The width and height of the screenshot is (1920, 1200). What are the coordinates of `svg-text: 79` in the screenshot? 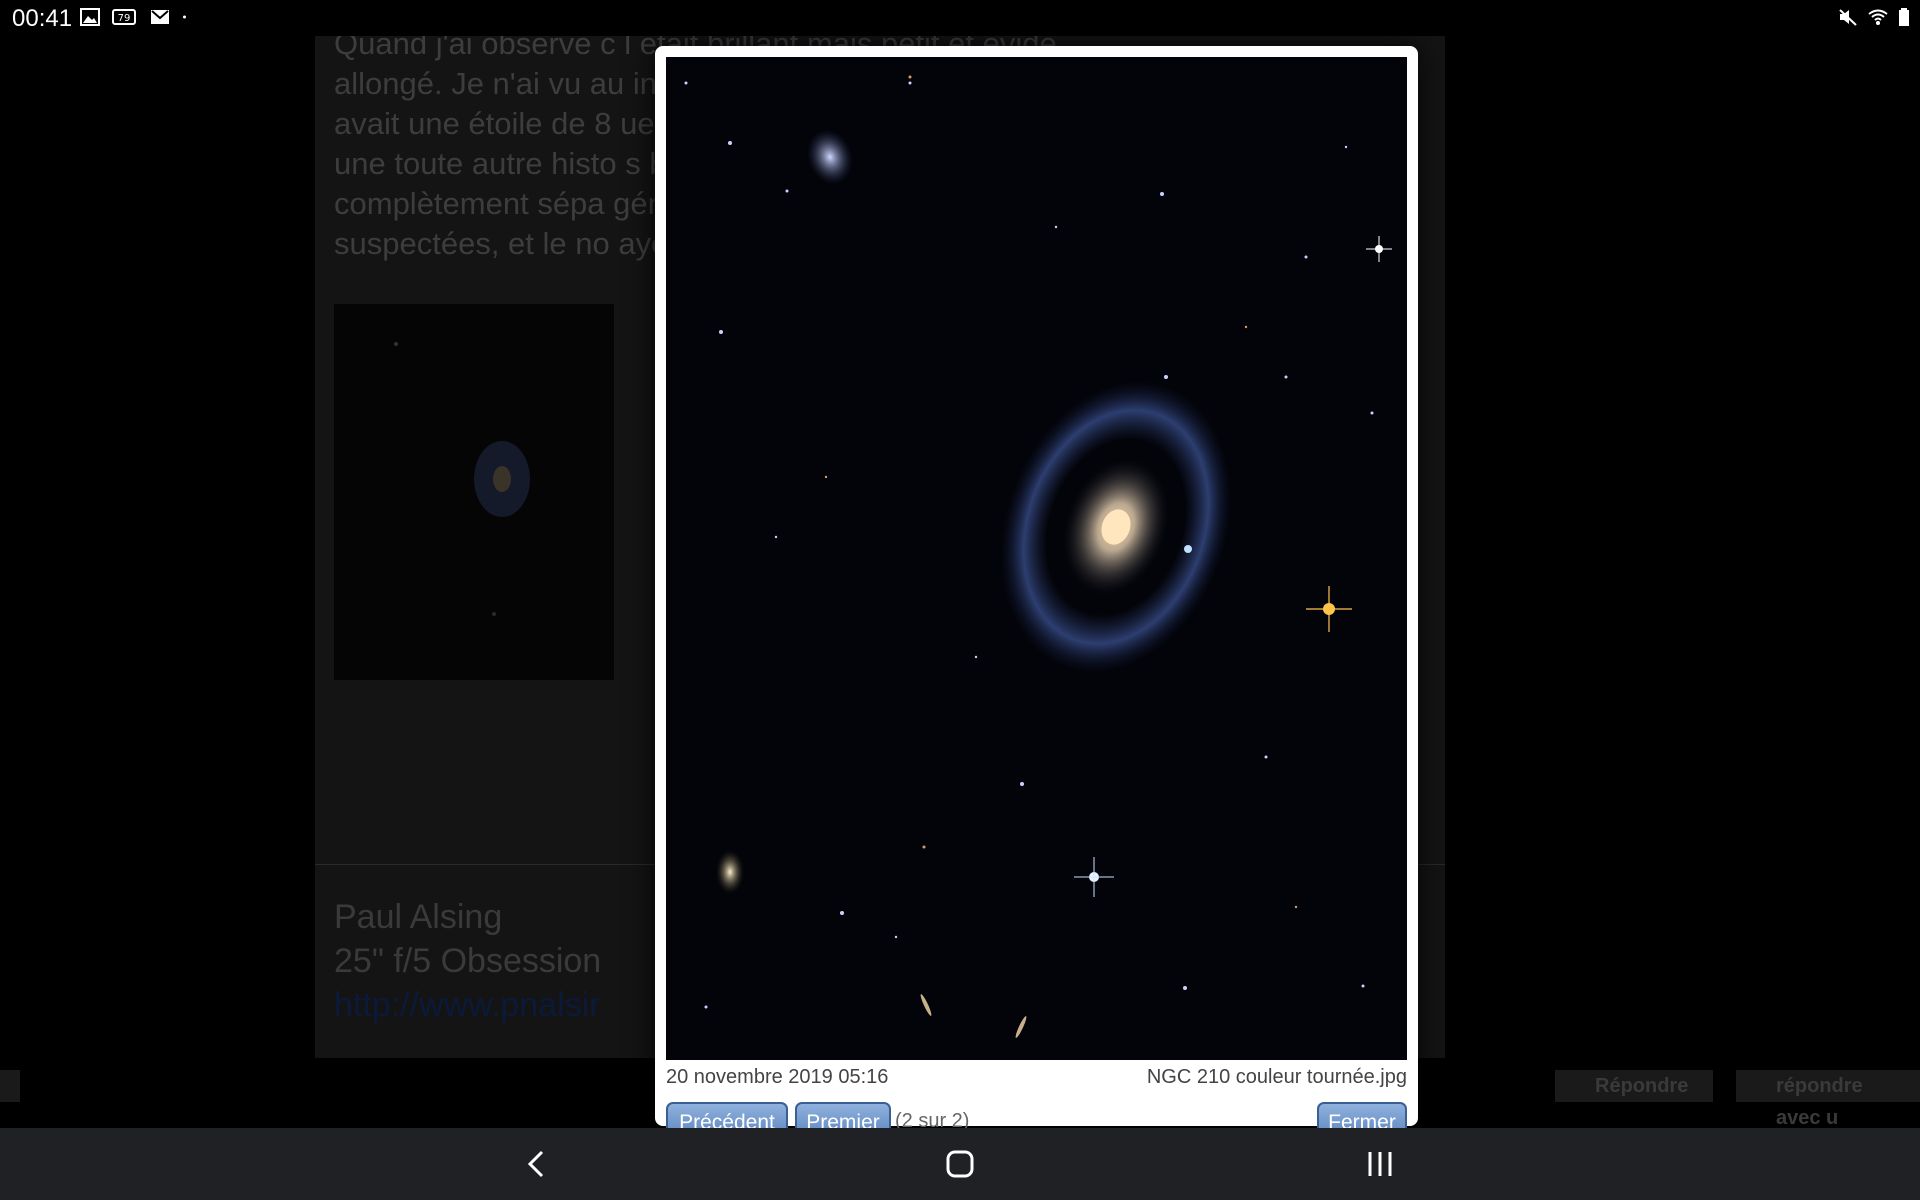 It's located at (124, 18).